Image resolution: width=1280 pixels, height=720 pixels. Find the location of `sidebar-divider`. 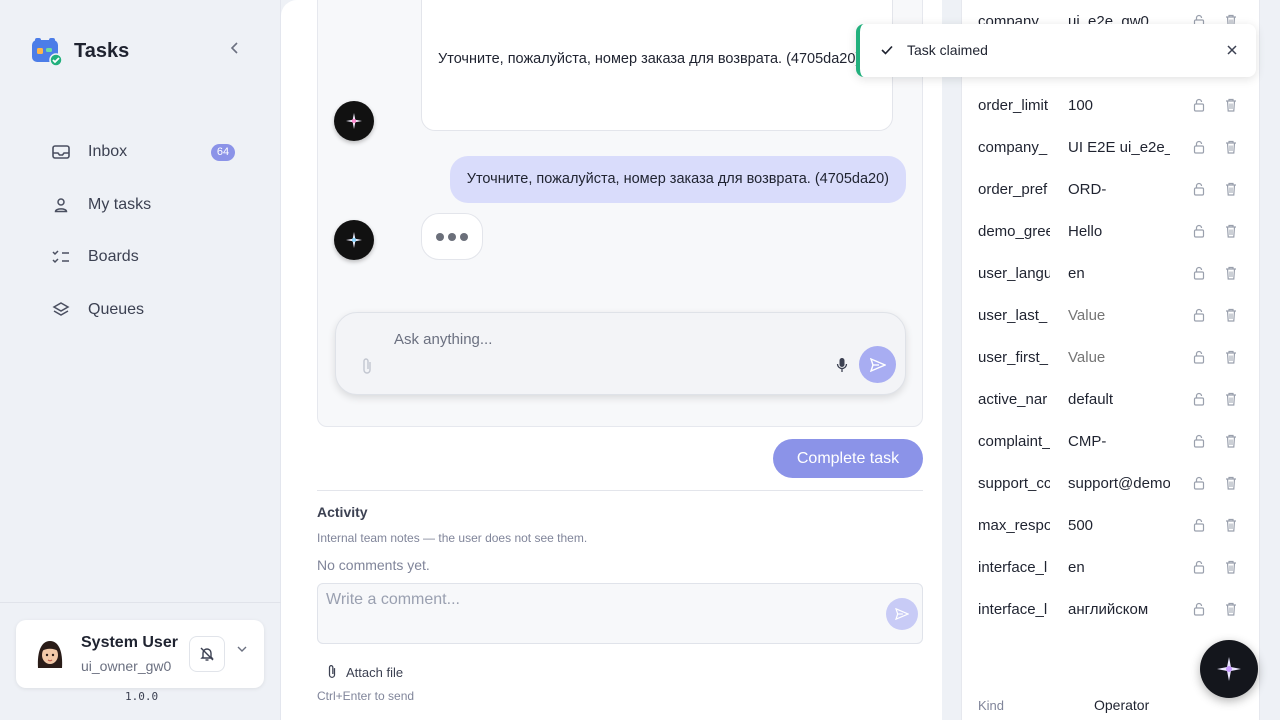

sidebar-divider is located at coordinates (140, 602).